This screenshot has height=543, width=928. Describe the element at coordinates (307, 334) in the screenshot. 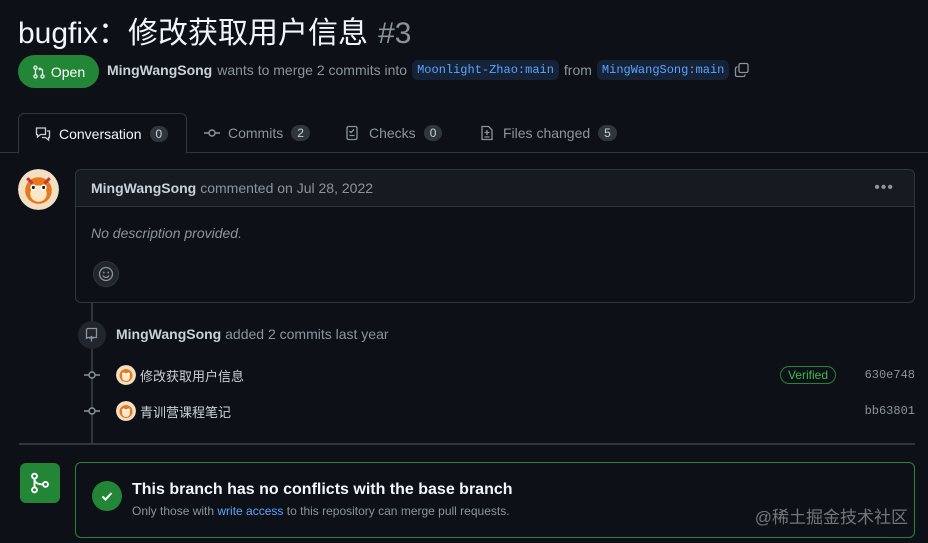

I see `event-text: added 2 commits last year` at that location.